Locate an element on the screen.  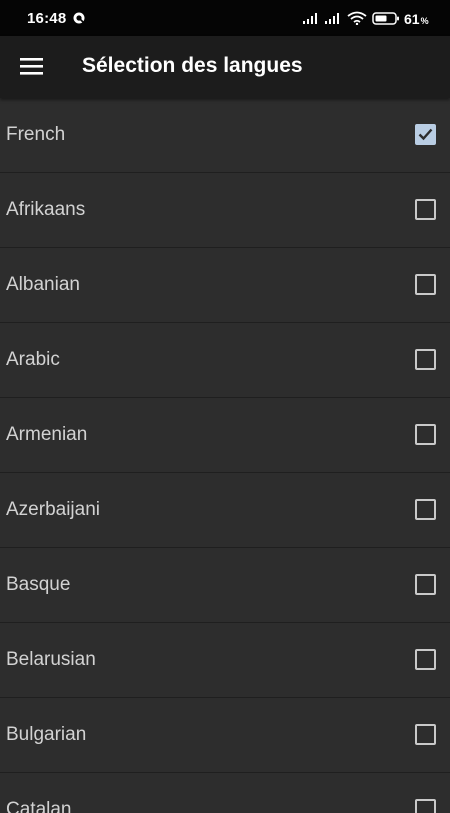
language-label: French is located at coordinates (36, 134).